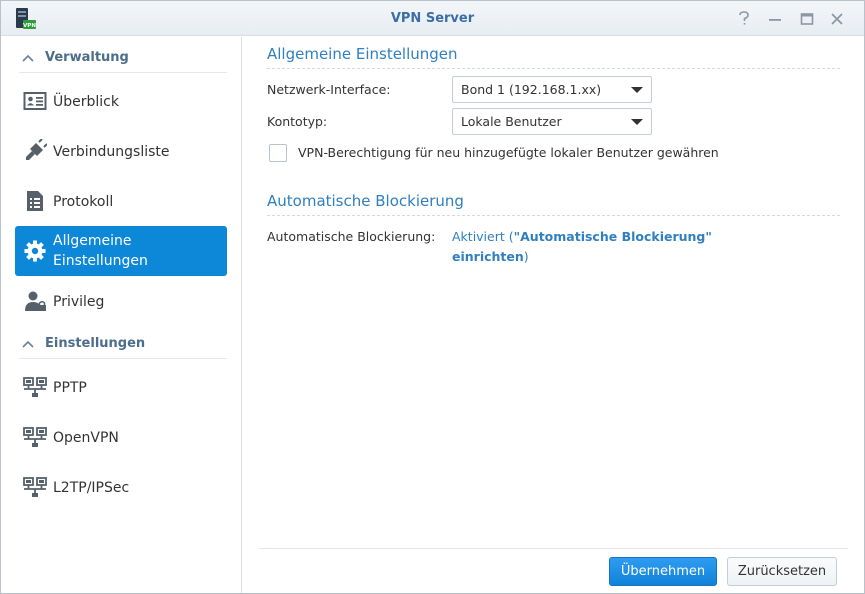  I want to click on sidebar-item-verbindungsliste: Verbindungsliste, so click(121, 151).